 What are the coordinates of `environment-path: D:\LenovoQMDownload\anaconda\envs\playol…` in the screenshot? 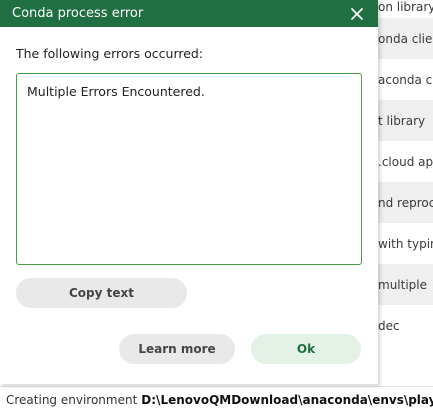 It's located at (287, 400).